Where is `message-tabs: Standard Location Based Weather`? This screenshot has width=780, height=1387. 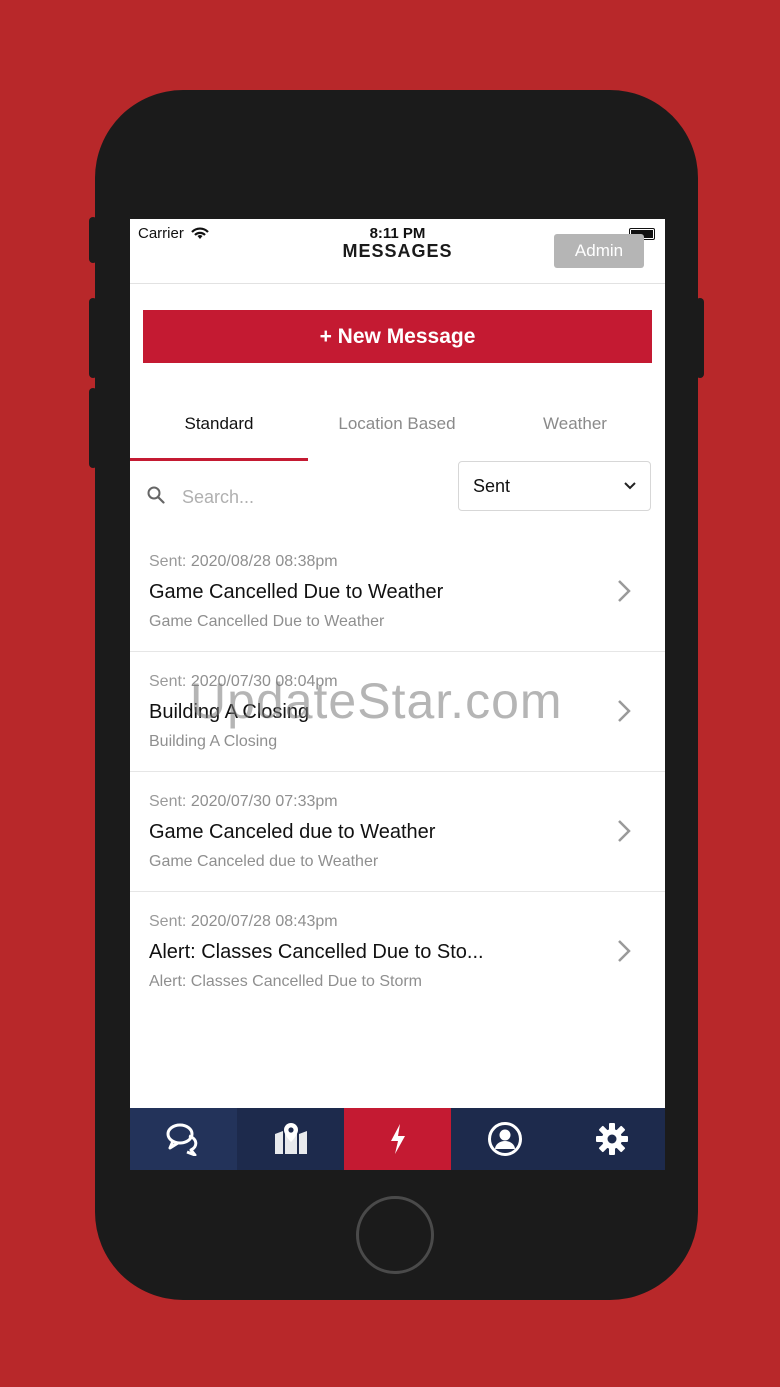 message-tabs: Standard Location Based Weather is located at coordinates (397, 430).